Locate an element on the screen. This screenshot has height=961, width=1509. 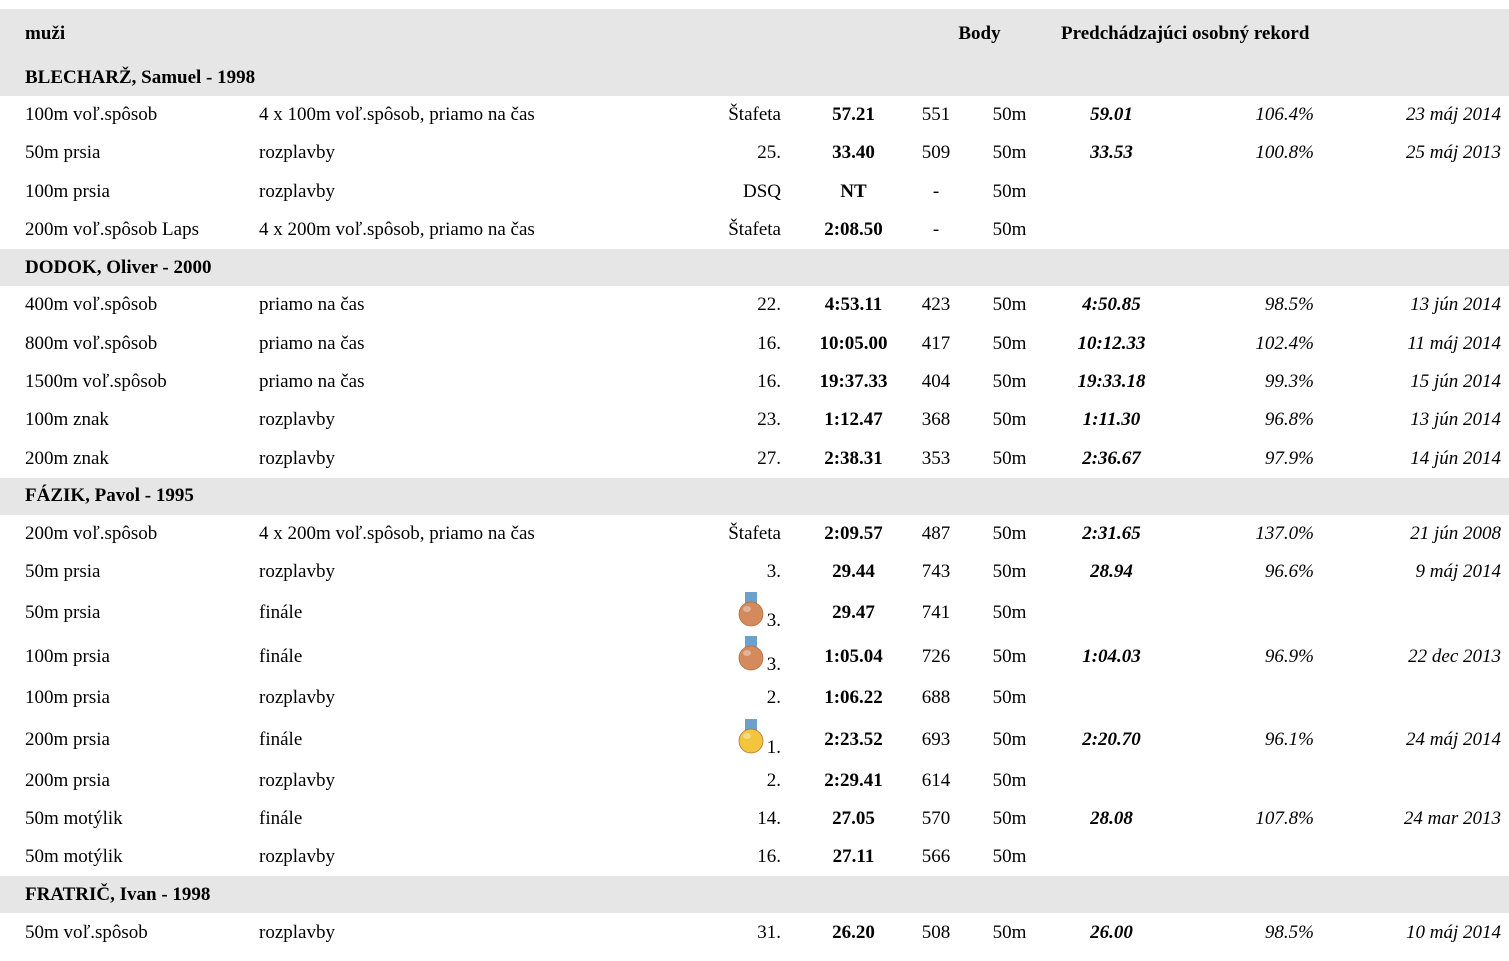
record-date: 21 jún 2008 is located at coordinates (1456, 533).